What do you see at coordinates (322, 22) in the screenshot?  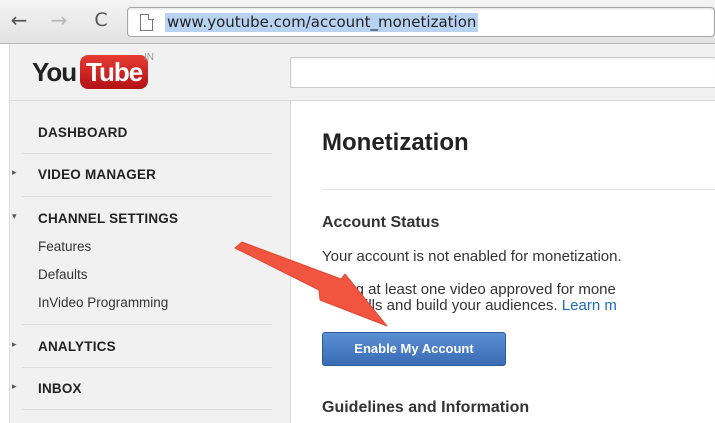 I see `url-text: www.youtube.com/account_monetization` at bounding box center [322, 22].